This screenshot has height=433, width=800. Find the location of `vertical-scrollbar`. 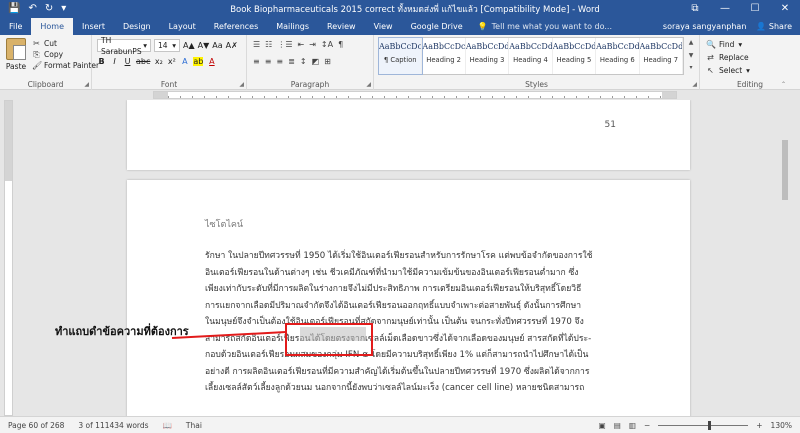

vertical-scrollbar is located at coordinates (785, 258).